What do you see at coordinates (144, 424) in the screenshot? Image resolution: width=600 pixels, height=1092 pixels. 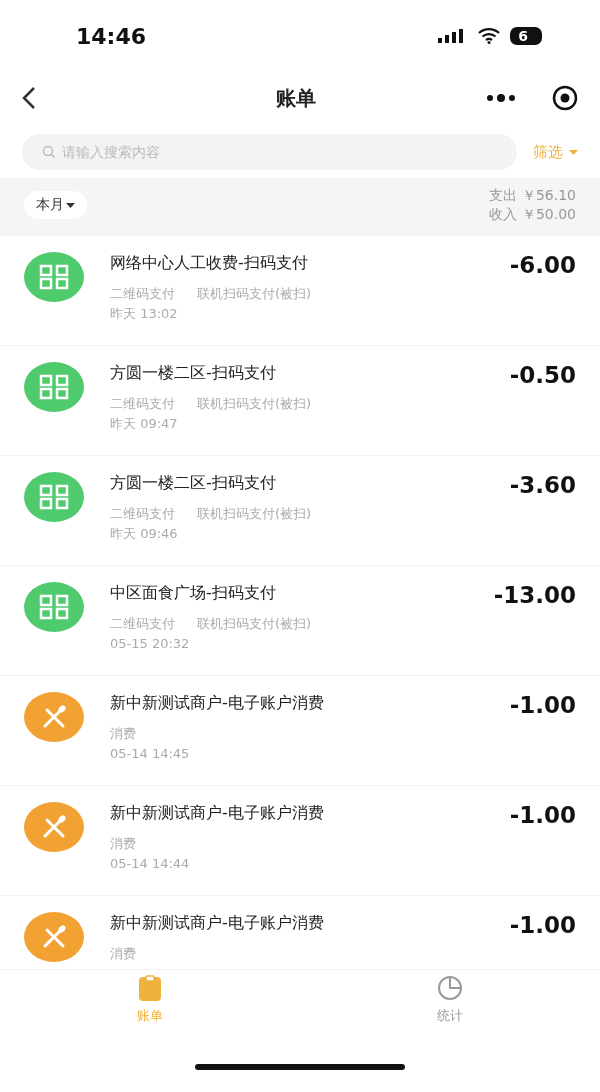 I see `transaction-time: 昨天 09:47` at bounding box center [144, 424].